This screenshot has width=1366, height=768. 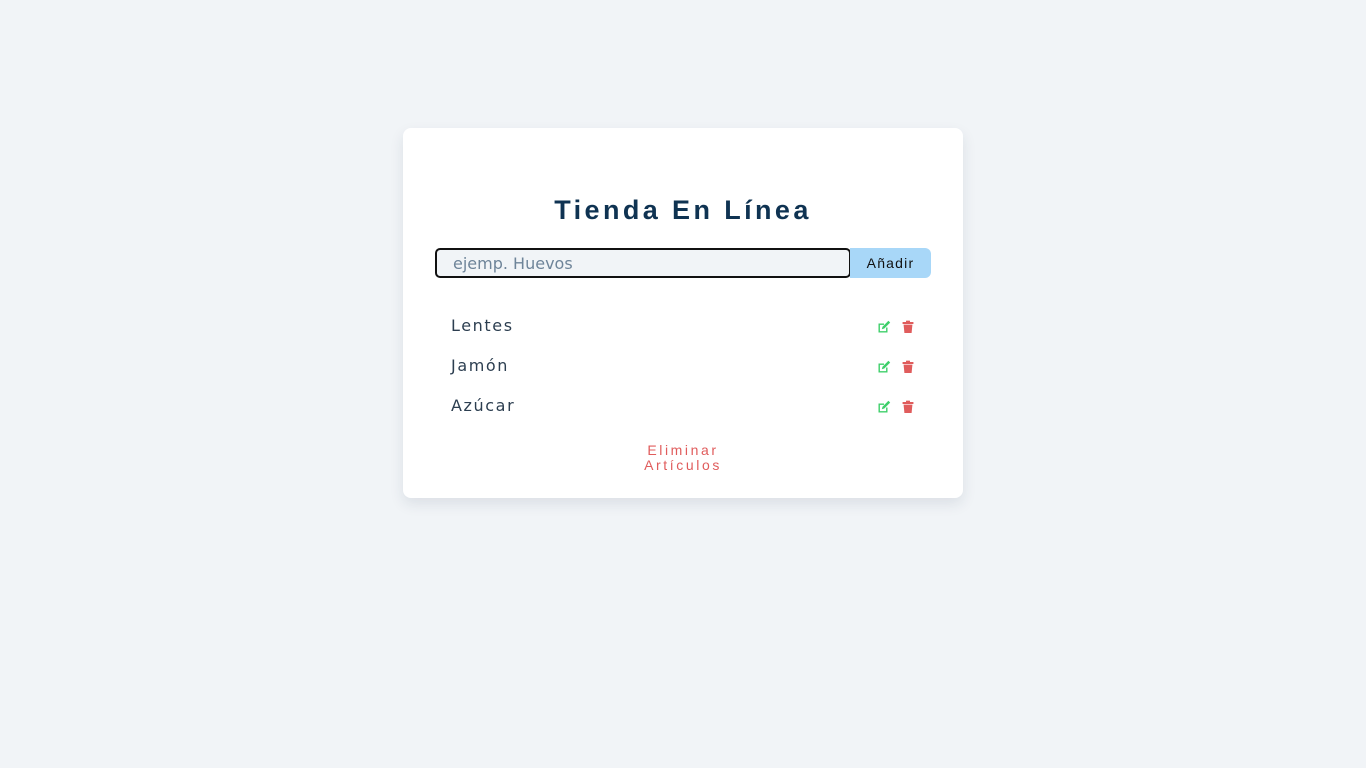 I want to click on list-item: Azúcar, so click(x=683, y=406).